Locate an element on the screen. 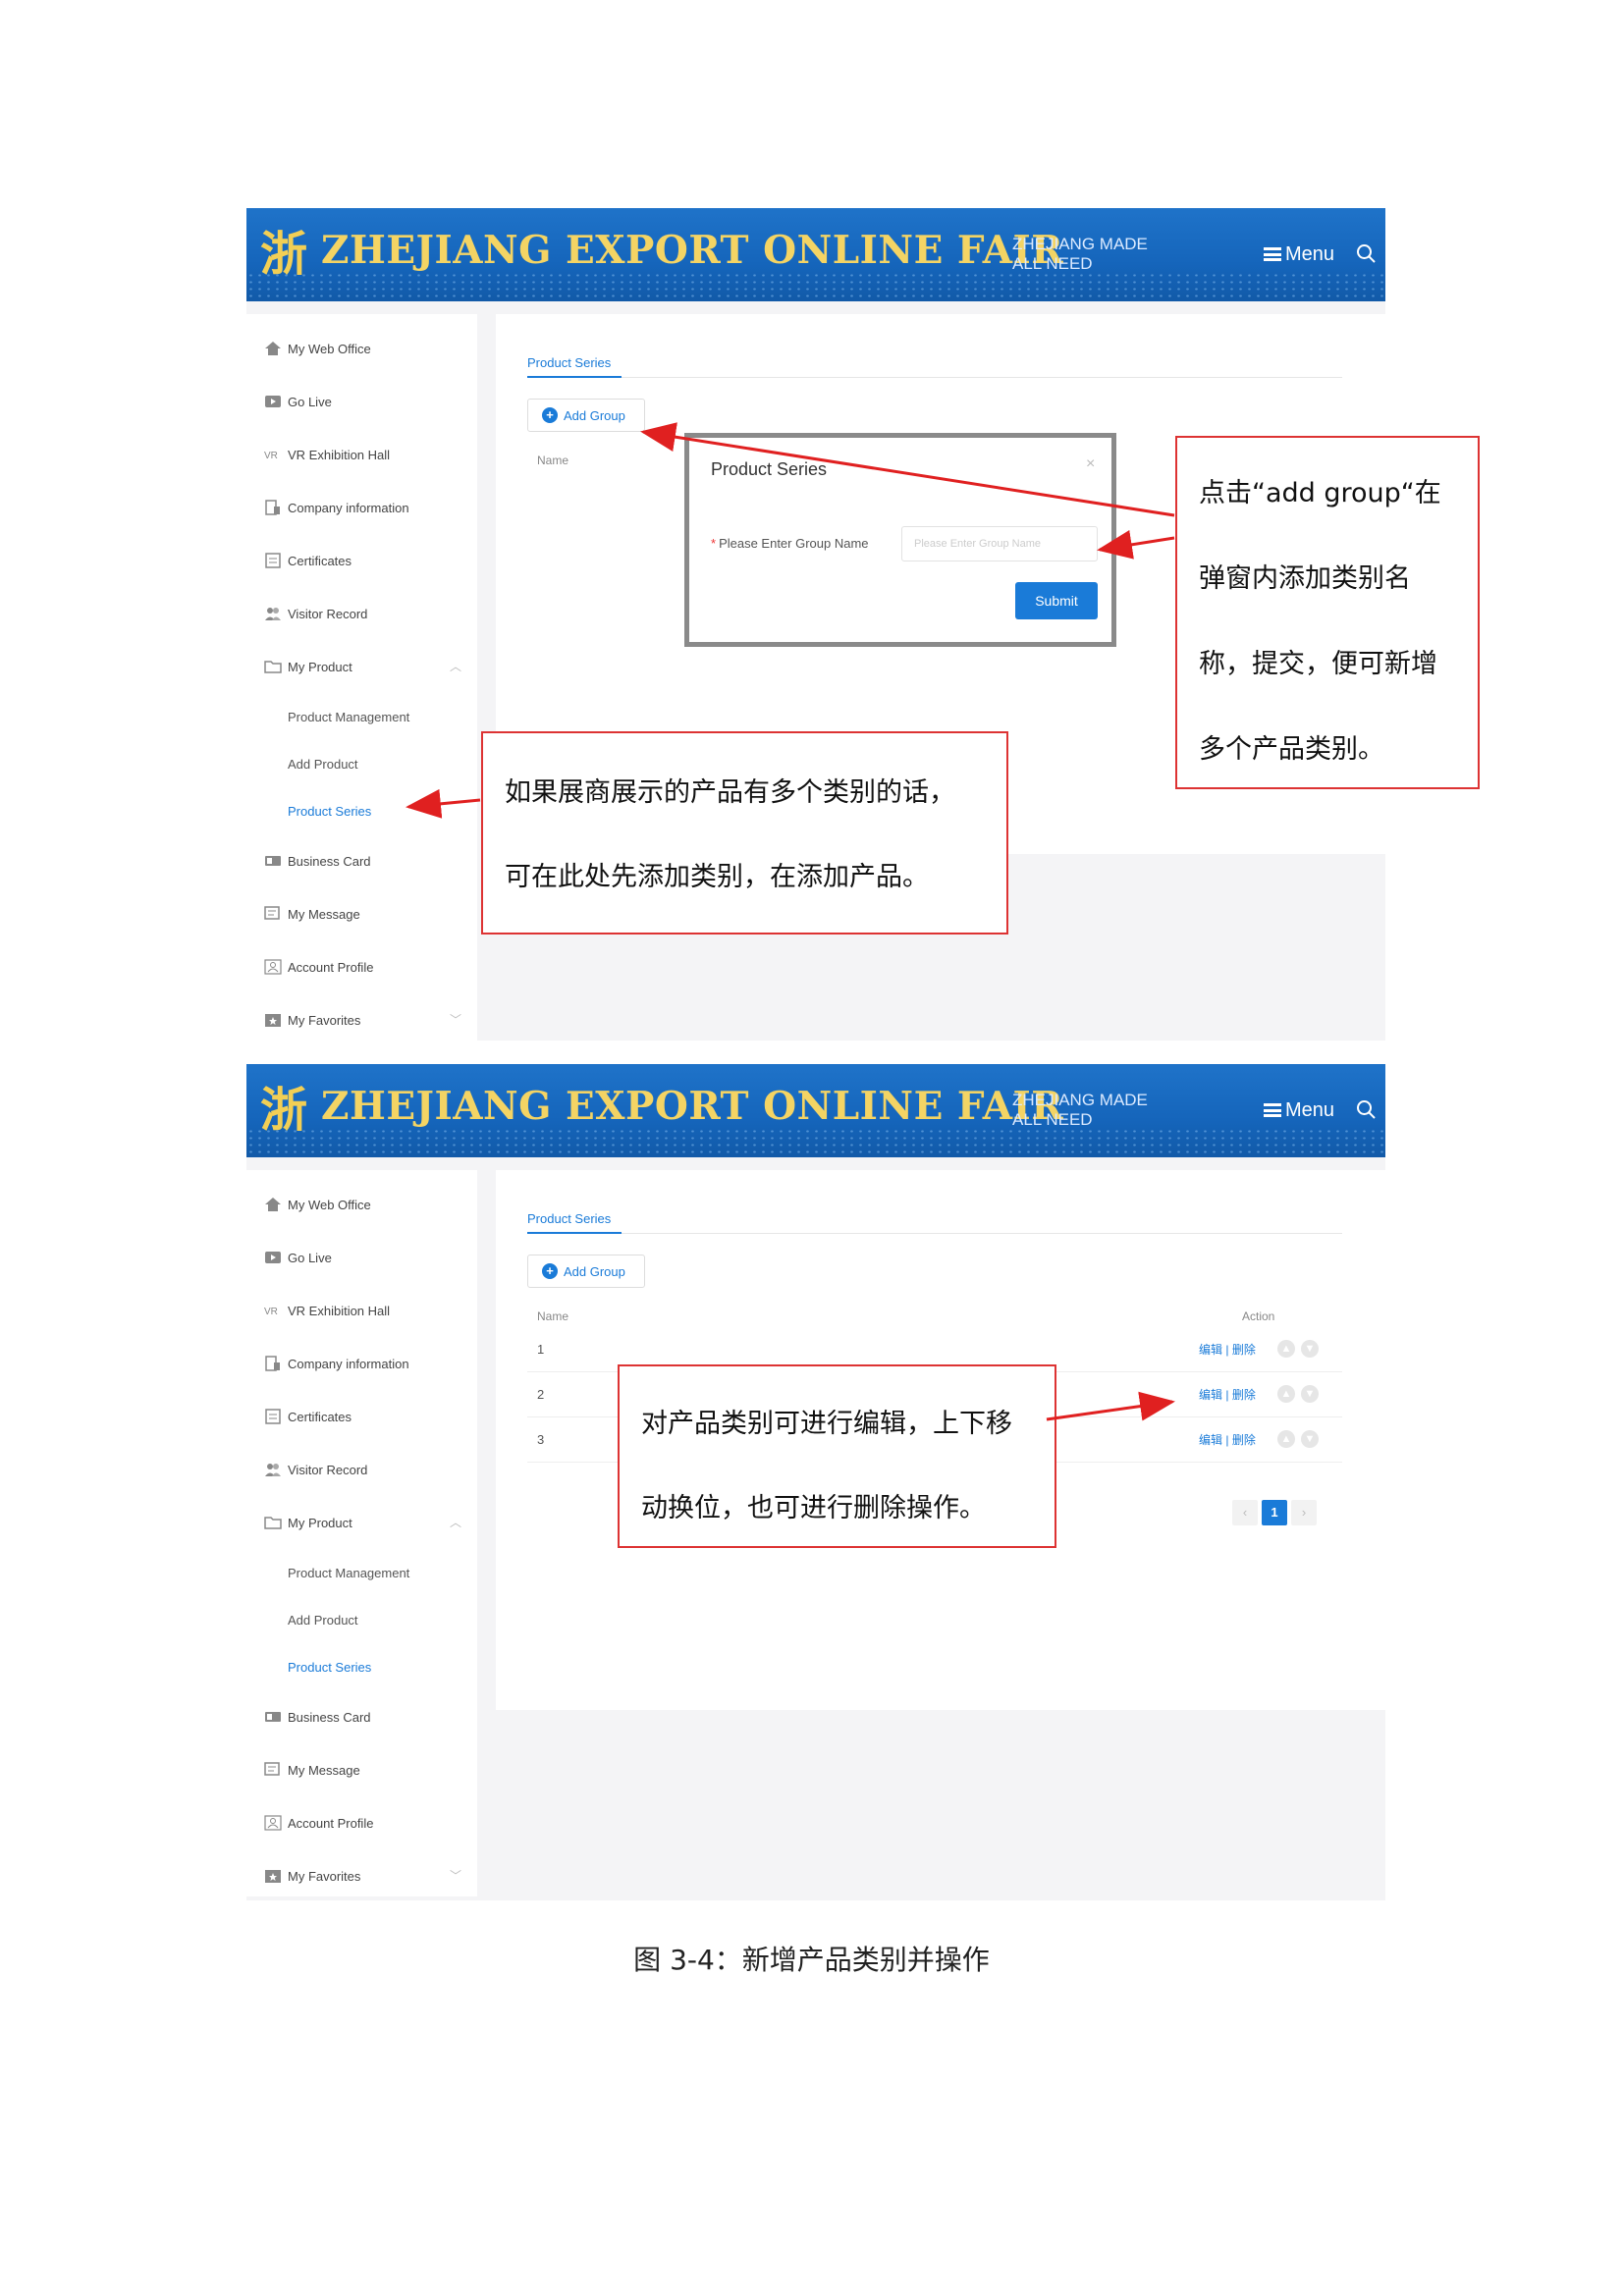 The width and height of the screenshot is (1623, 2296). building-icon is located at coordinates (272, 507).